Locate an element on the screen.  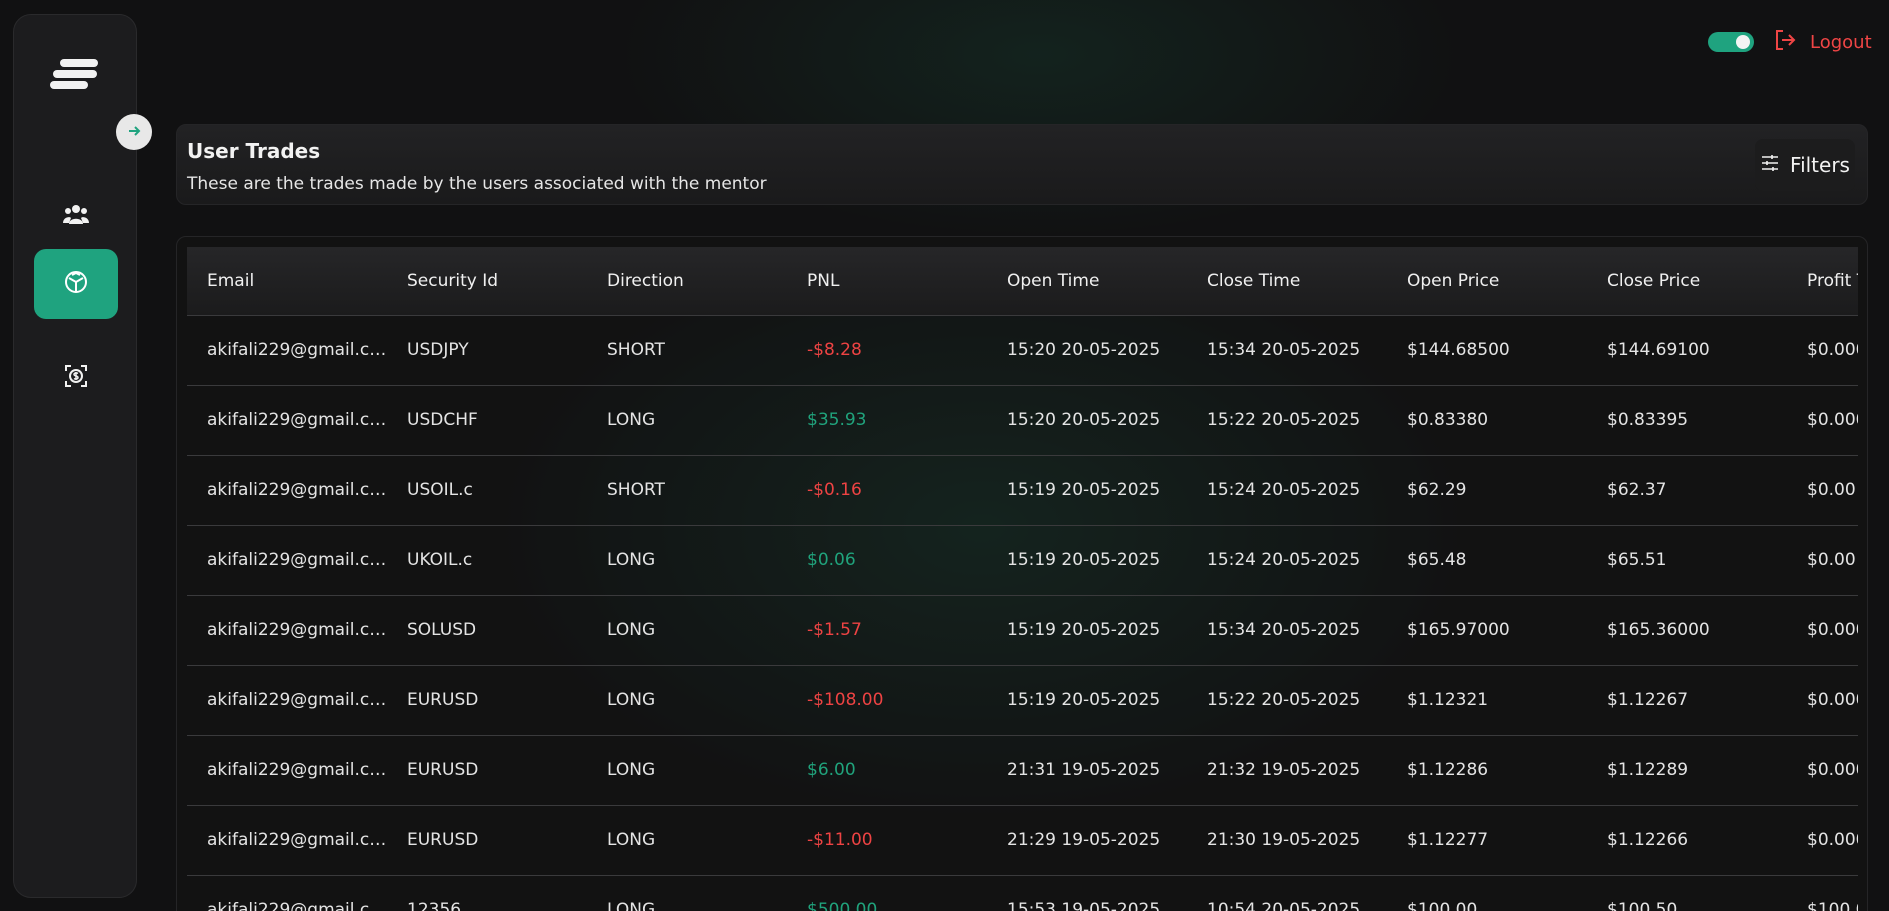
cell-close-price: $0.83395 is located at coordinates (1687, 420).